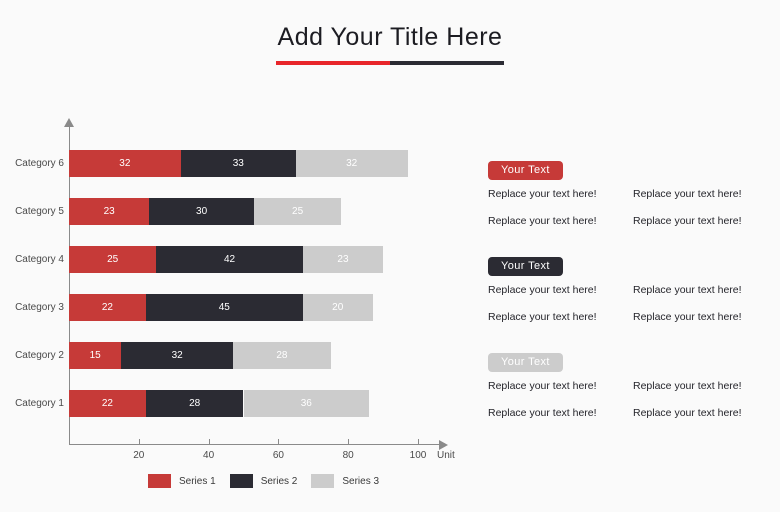 Image resolution: width=780 pixels, height=512 pixels. I want to click on x-axis-tick-label: 20, so click(139, 455).